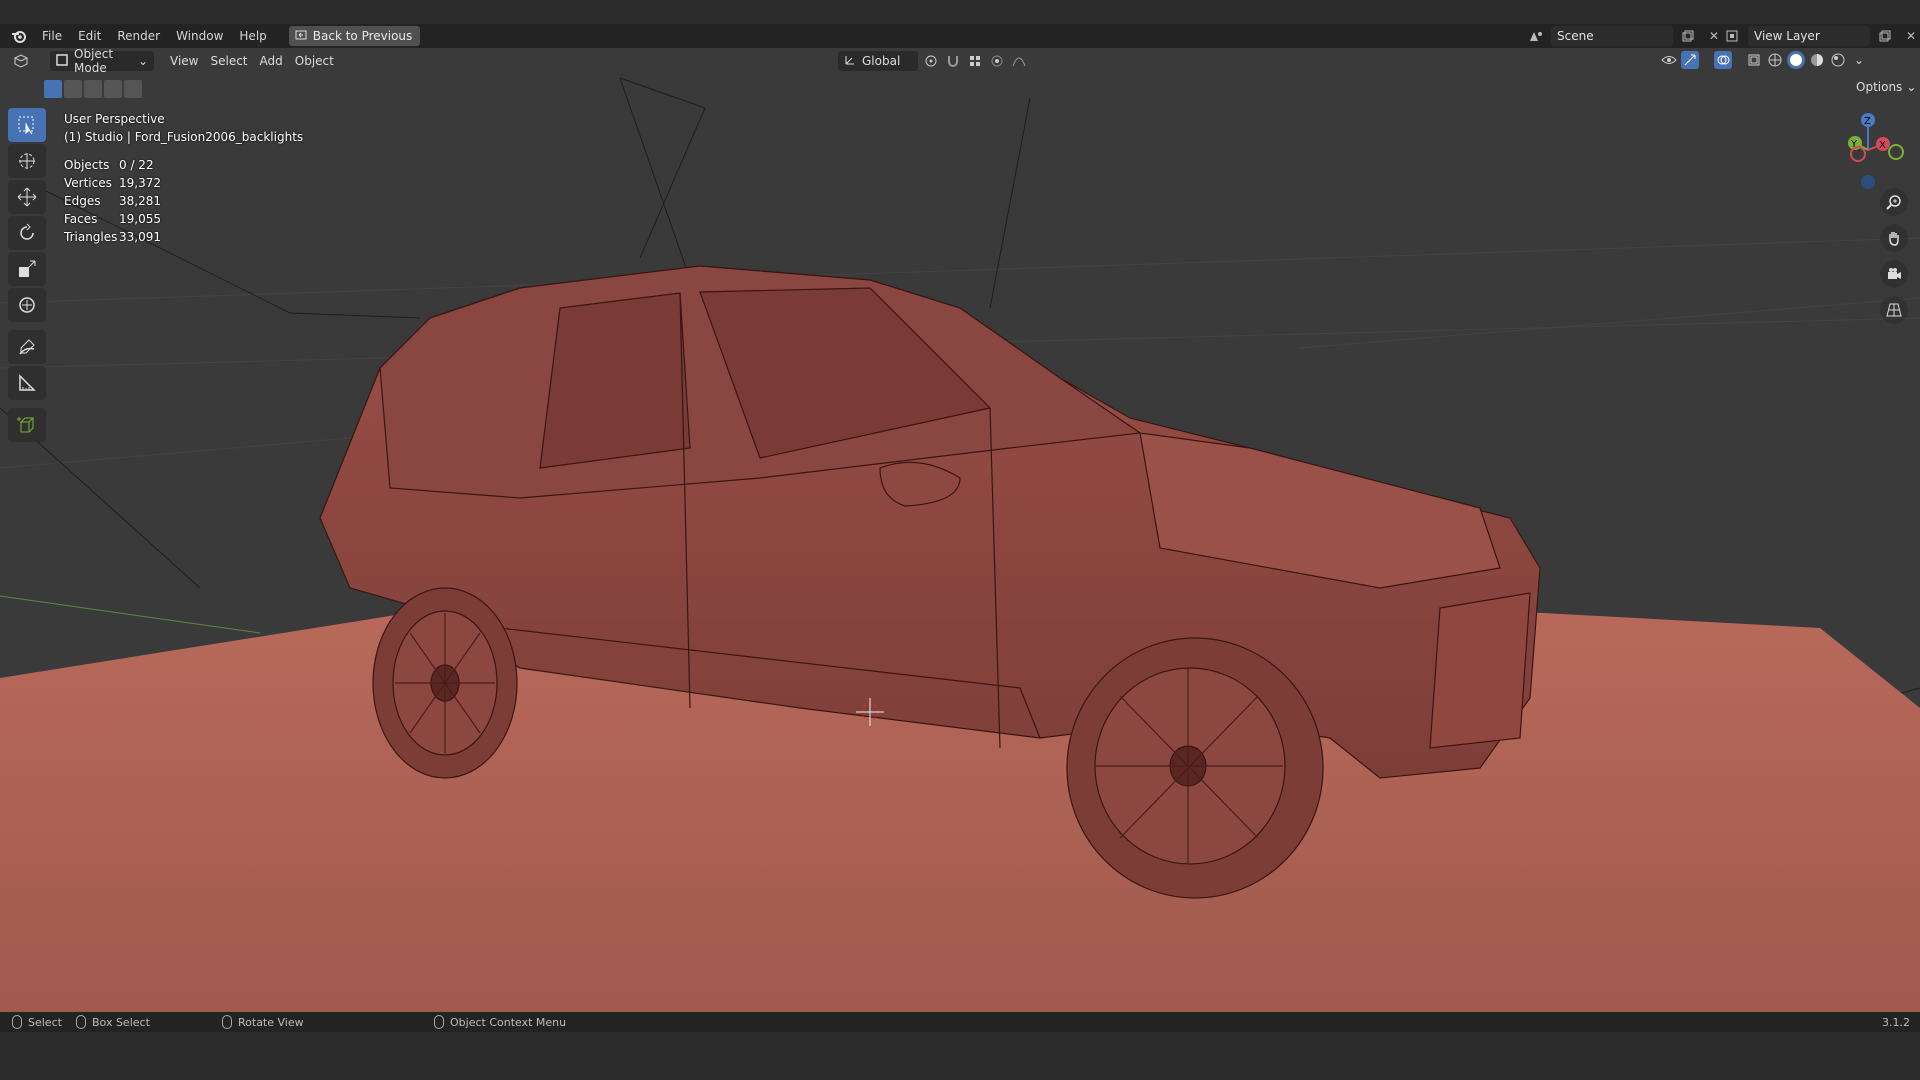 The width and height of the screenshot is (1920, 1080). Describe the element at coordinates (89, 36) in the screenshot. I see `menu-edit: Edit` at that location.